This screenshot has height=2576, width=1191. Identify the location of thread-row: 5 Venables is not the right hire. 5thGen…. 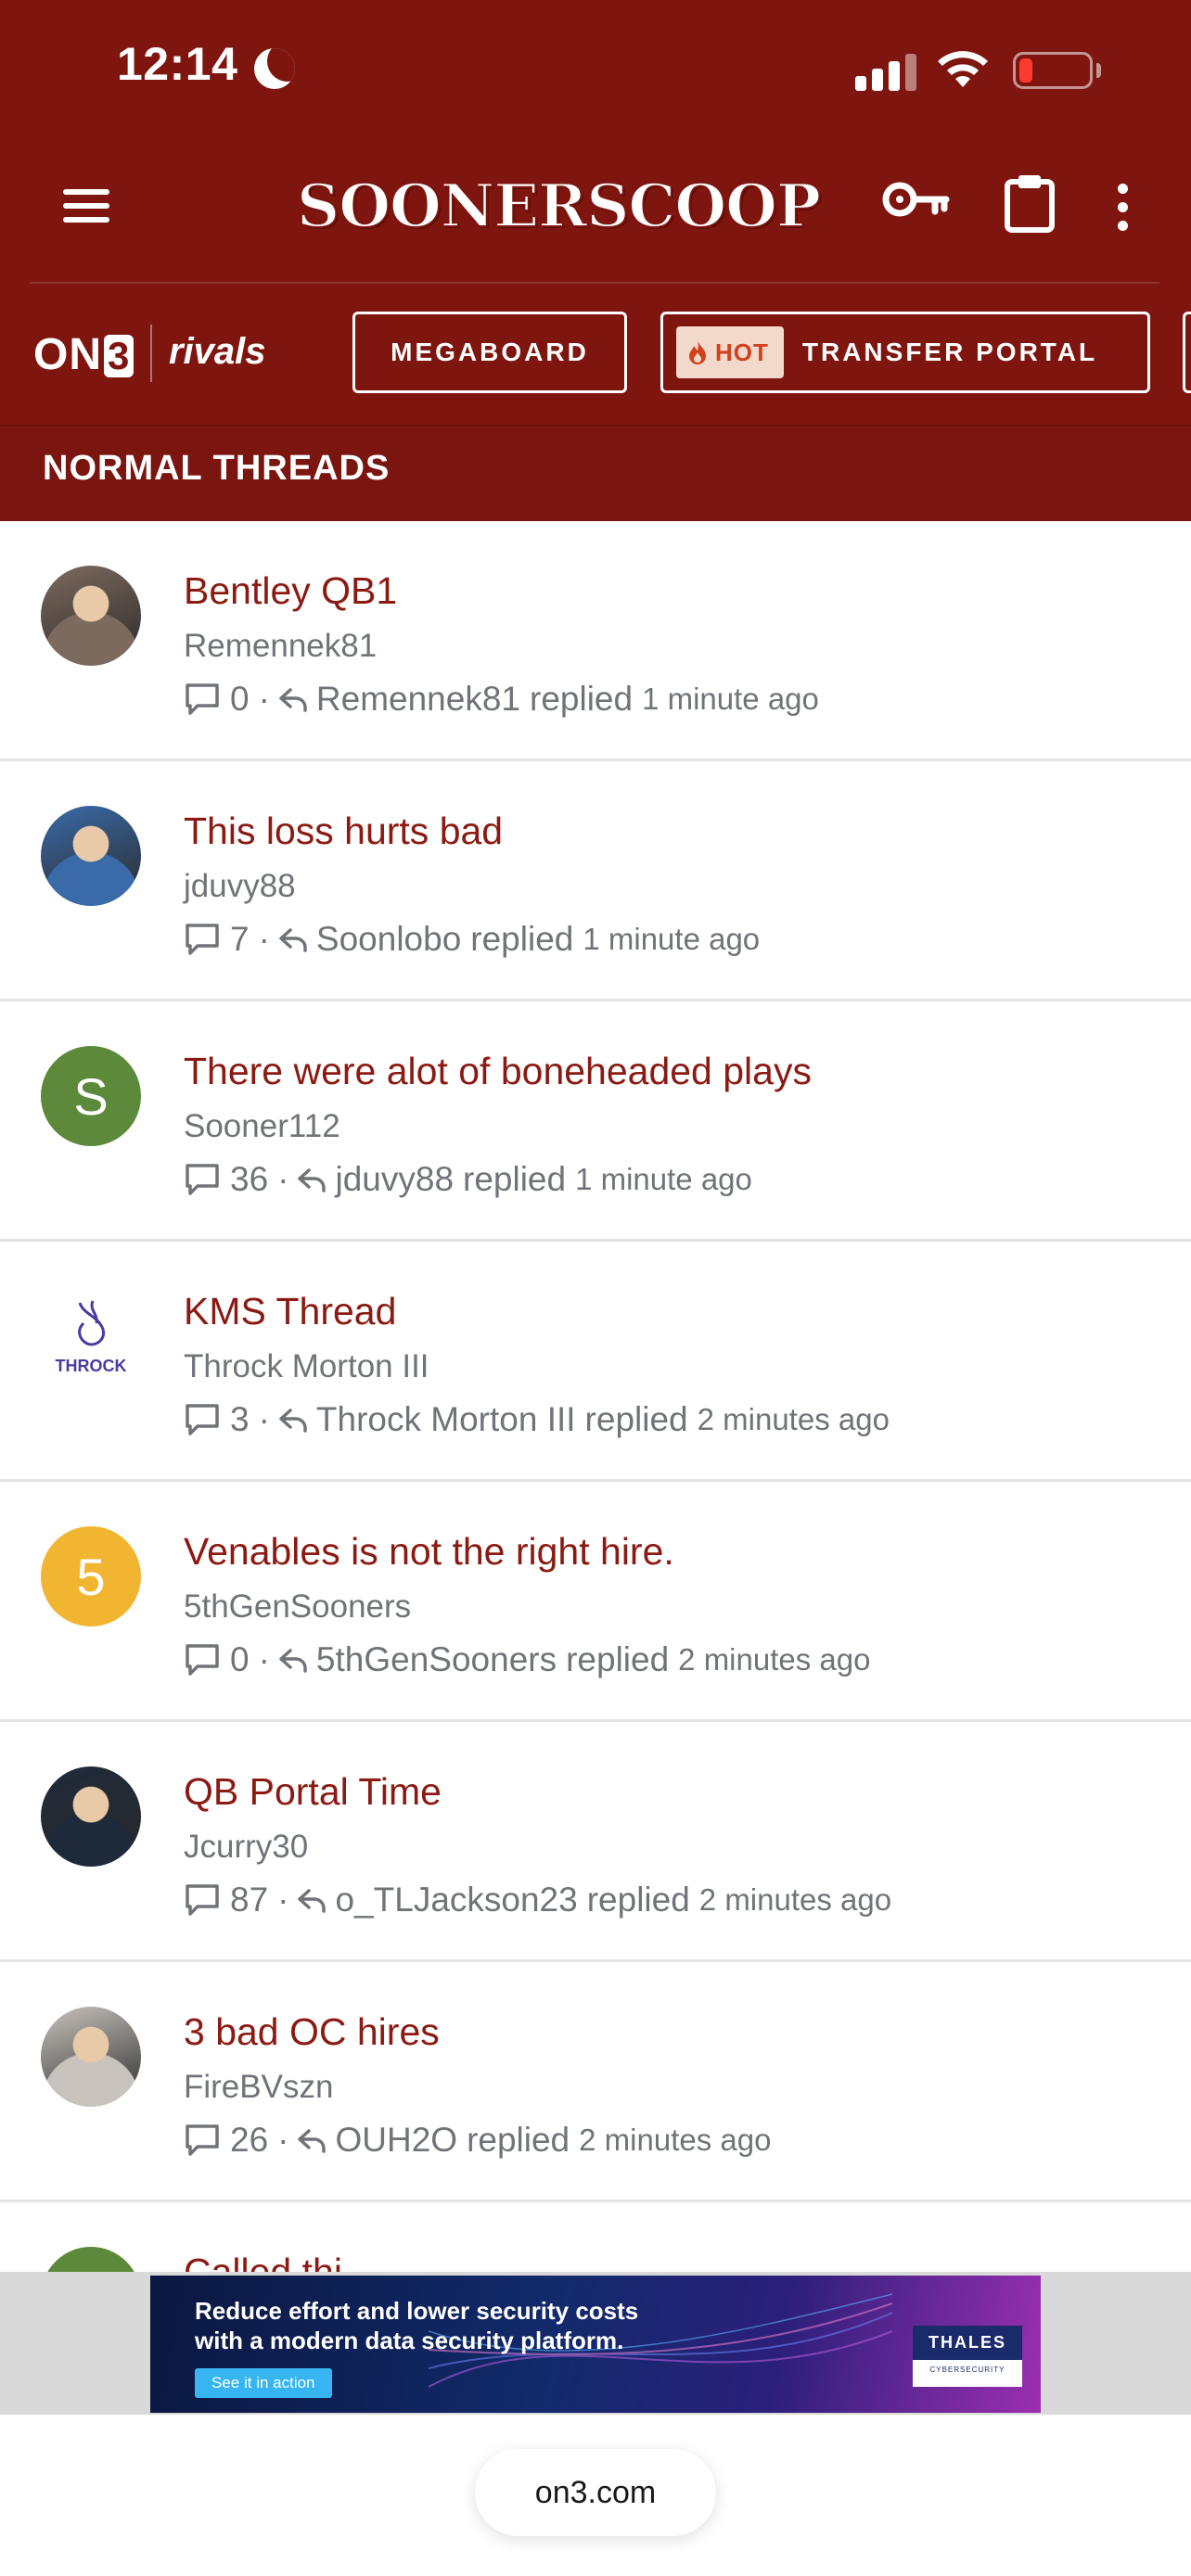
(595, 1602).